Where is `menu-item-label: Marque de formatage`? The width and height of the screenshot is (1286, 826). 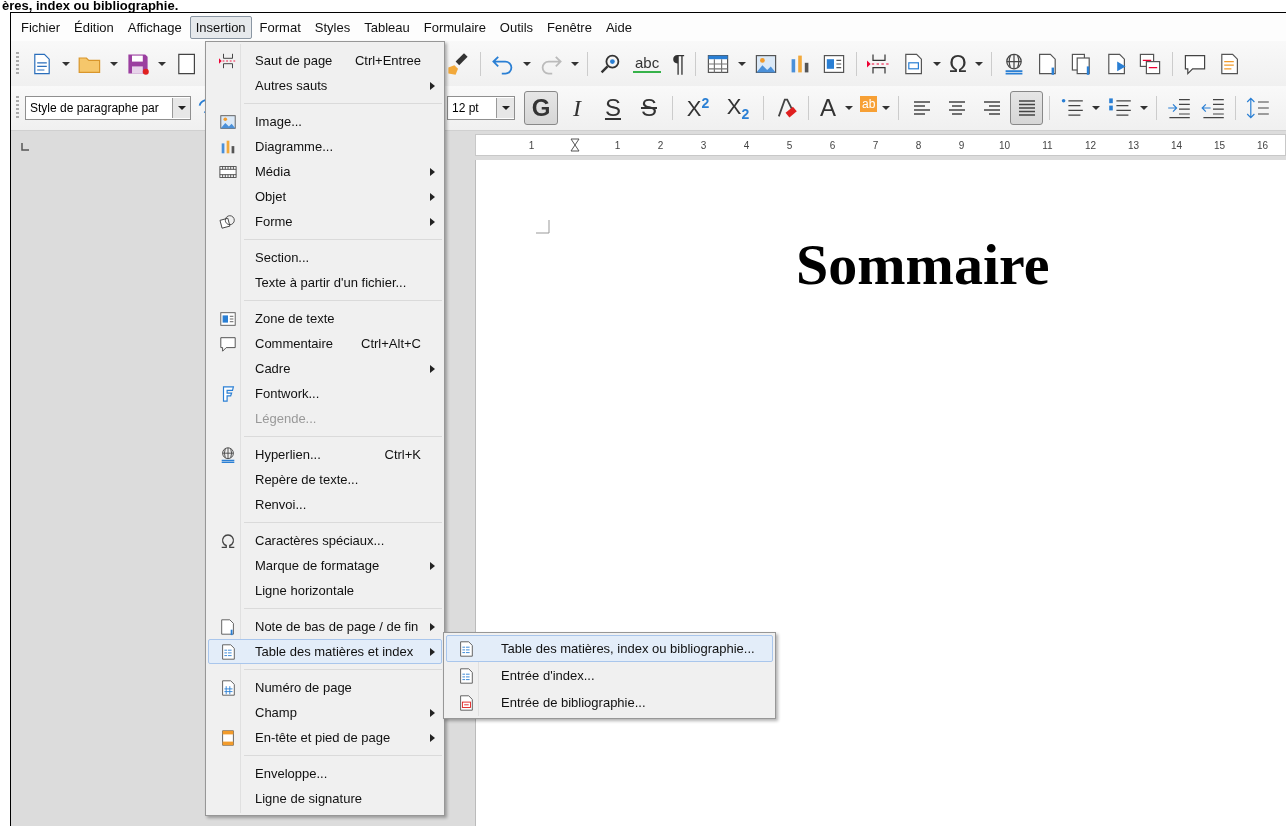 menu-item-label: Marque de formatage is located at coordinates (317, 565).